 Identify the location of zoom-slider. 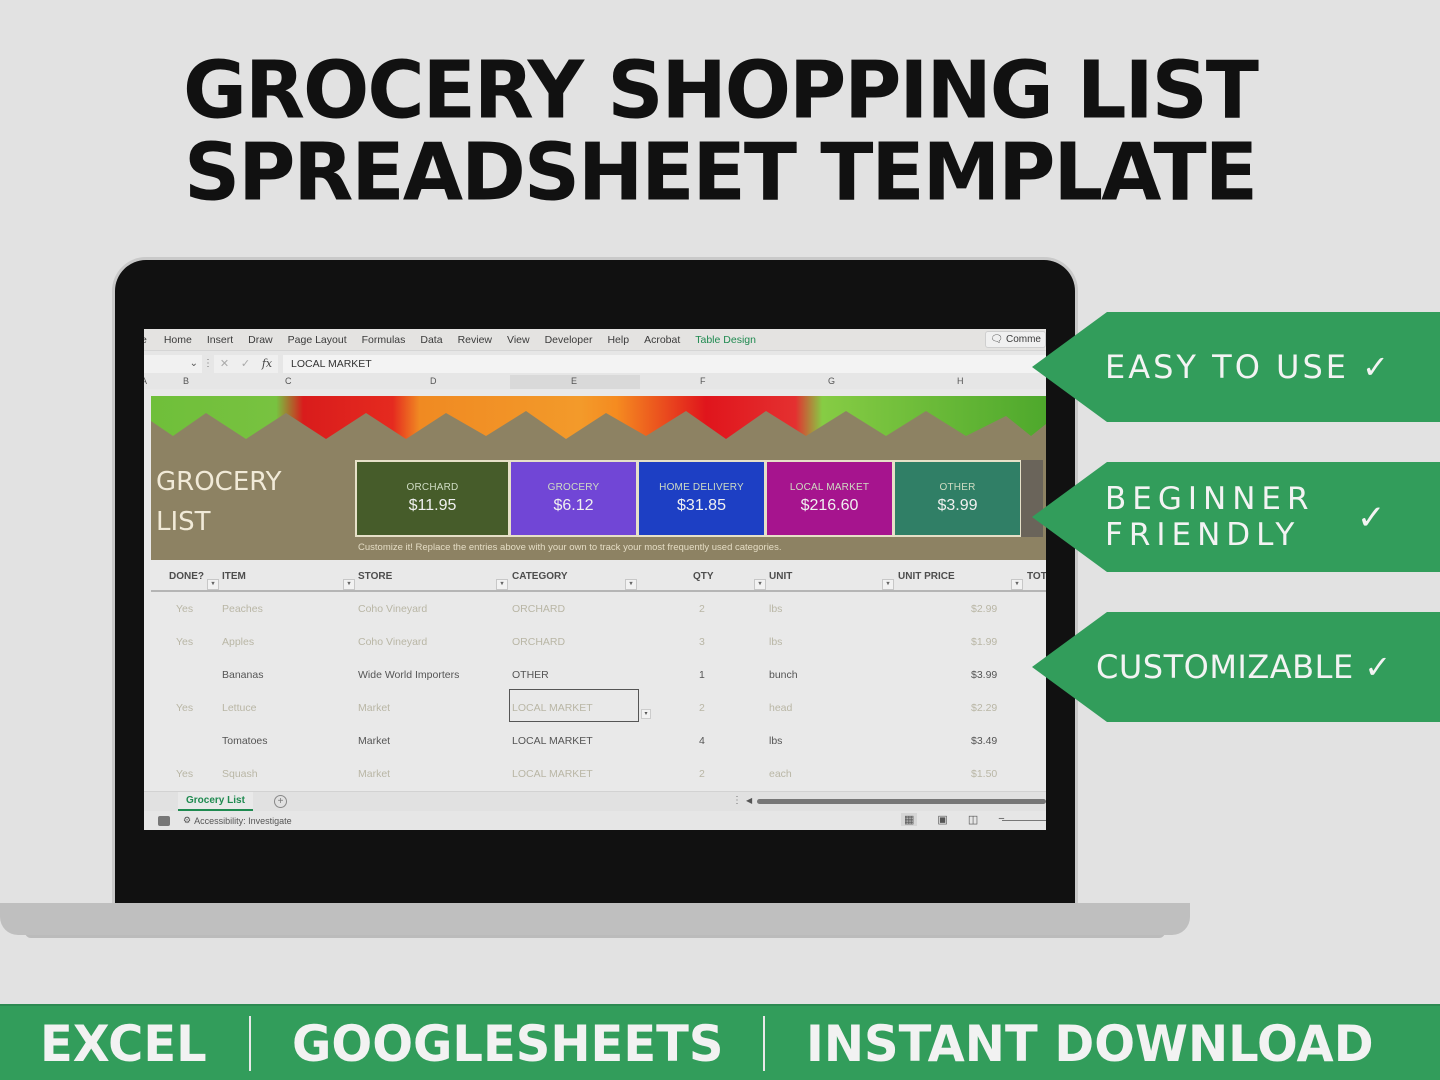
(1024, 820).